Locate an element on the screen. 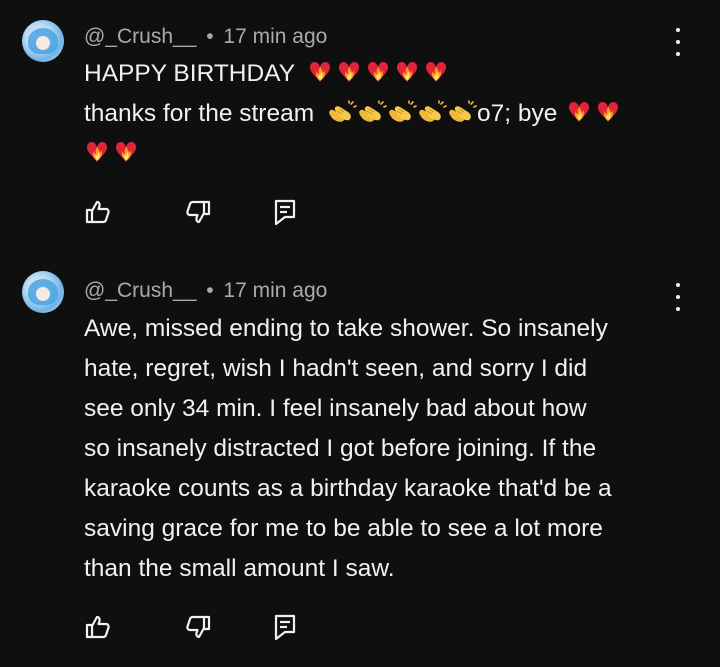 This screenshot has width=720, height=667. comment-line: HAPPY BIRTHDAY is located at coordinates (384, 74).